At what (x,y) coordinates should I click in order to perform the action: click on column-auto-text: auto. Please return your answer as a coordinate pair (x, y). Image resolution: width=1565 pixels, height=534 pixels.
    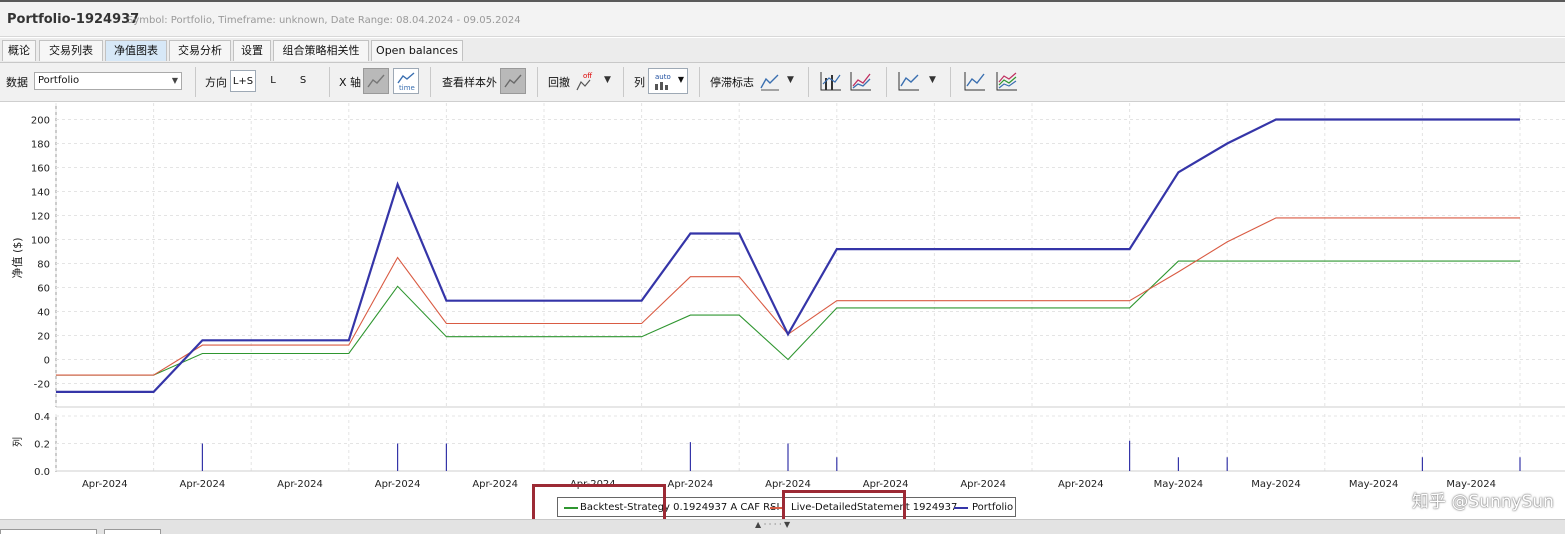
    Looking at the image, I should click on (663, 77).